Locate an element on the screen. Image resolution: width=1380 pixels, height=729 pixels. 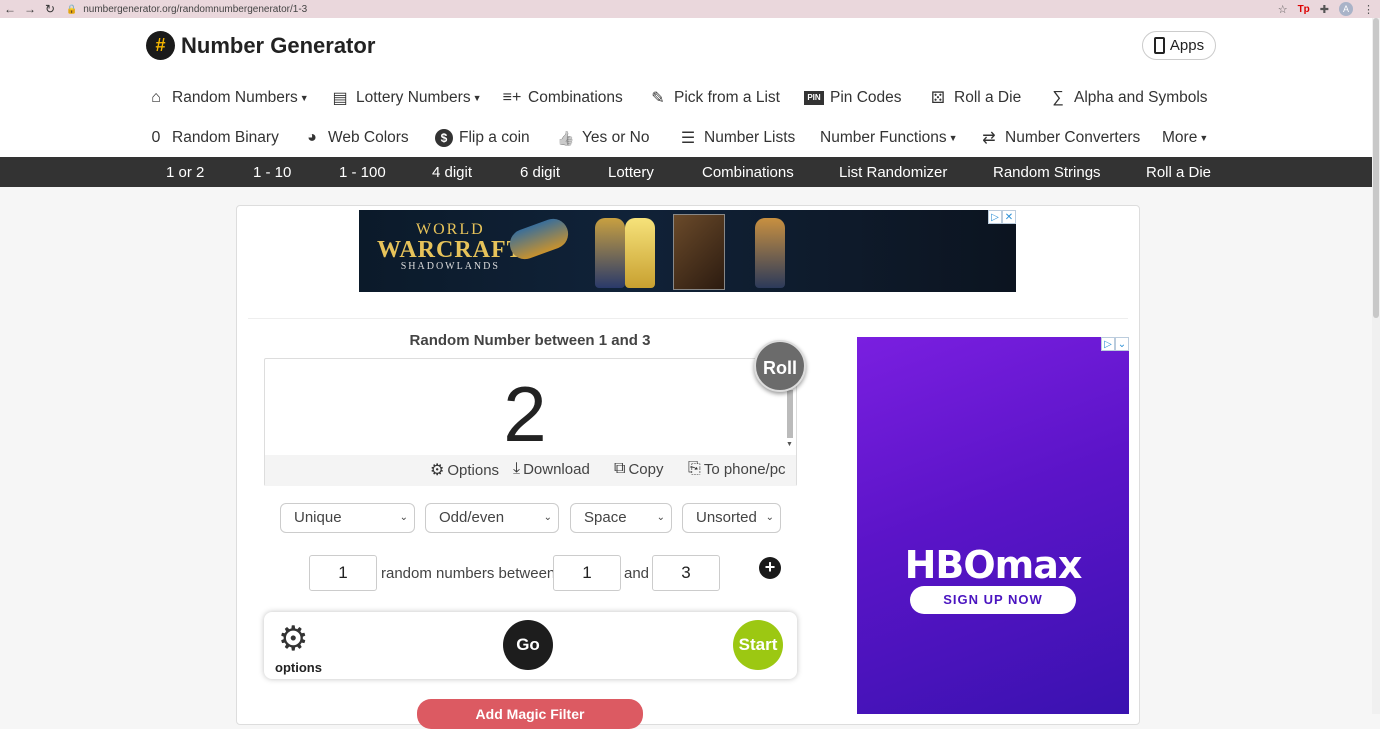
nav-web-colors: ◕ Web Colors is located at coordinates (355, 138).